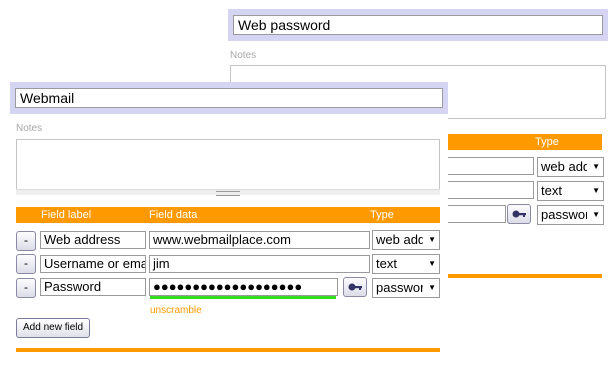  What do you see at coordinates (259, 240) in the screenshot?
I see `field-data-input: www.webmailplace.com` at bounding box center [259, 240].